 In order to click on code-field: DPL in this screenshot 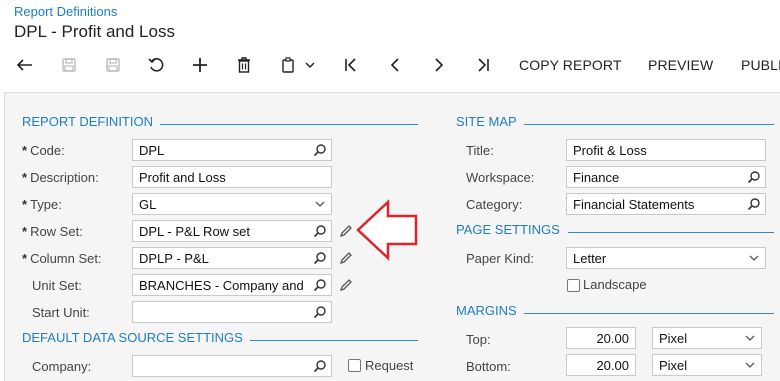, I will do `click(232, 150)`.